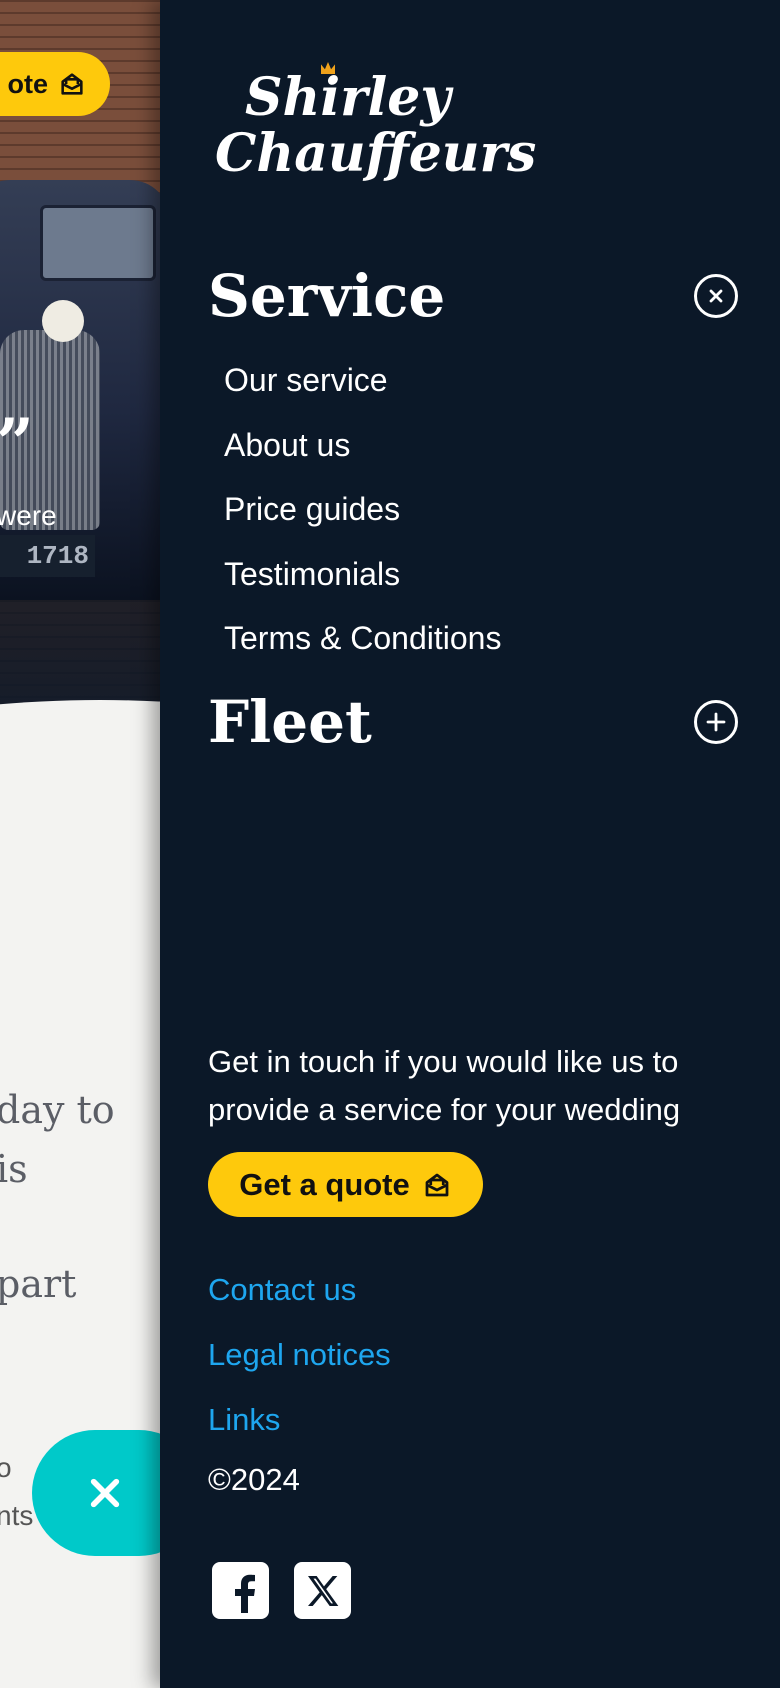 The image size is (780, 1688). I want to click on close-icon, so click(105, 1493).